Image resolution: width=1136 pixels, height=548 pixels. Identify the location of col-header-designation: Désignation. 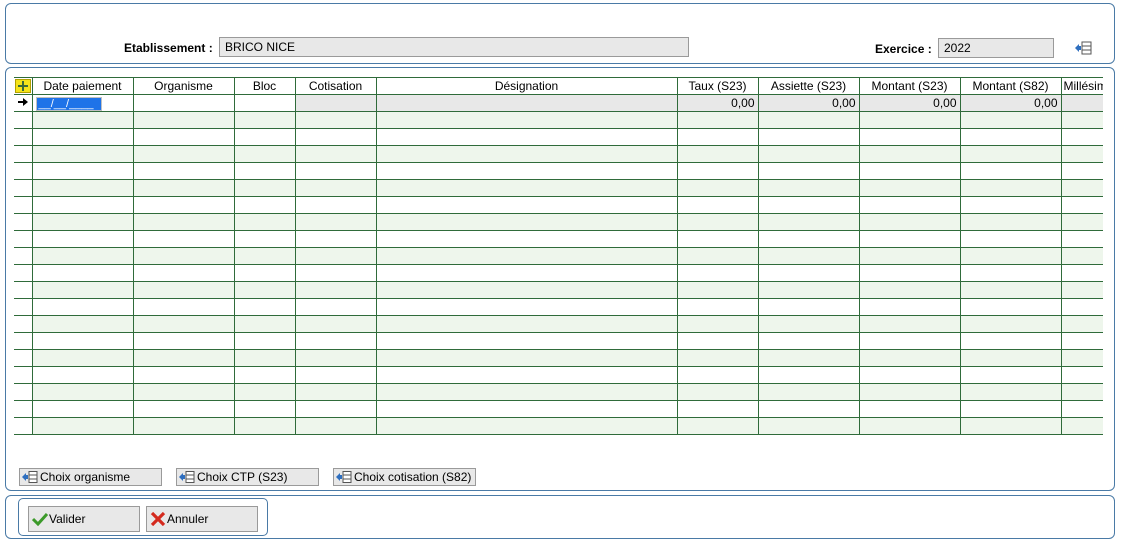
(527, 86).